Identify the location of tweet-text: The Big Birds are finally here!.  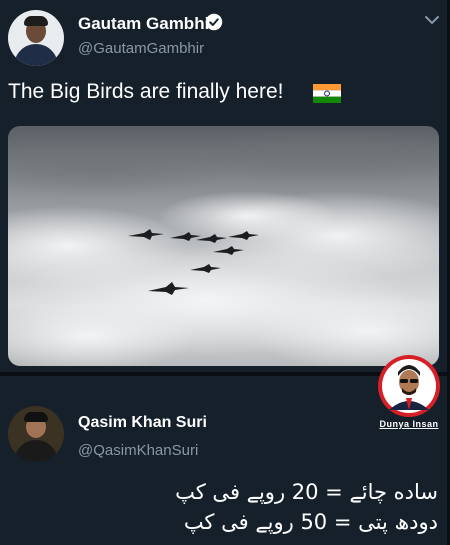
(146, 91).